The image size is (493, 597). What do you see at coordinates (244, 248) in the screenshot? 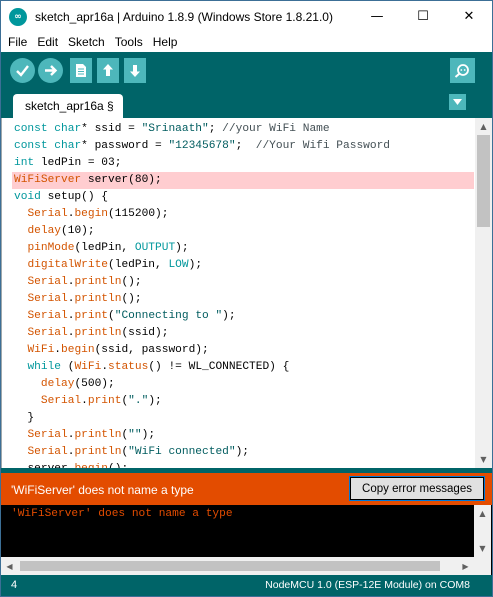
I see `code-line: pinMode(ledPin, OUTPUT);` at bounding box center [244, 248].